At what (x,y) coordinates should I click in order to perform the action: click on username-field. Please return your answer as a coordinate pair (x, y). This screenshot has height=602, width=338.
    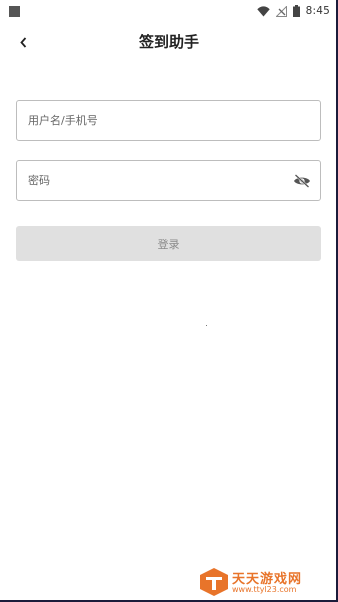
    Looking at the image, I should click on (168, 120).